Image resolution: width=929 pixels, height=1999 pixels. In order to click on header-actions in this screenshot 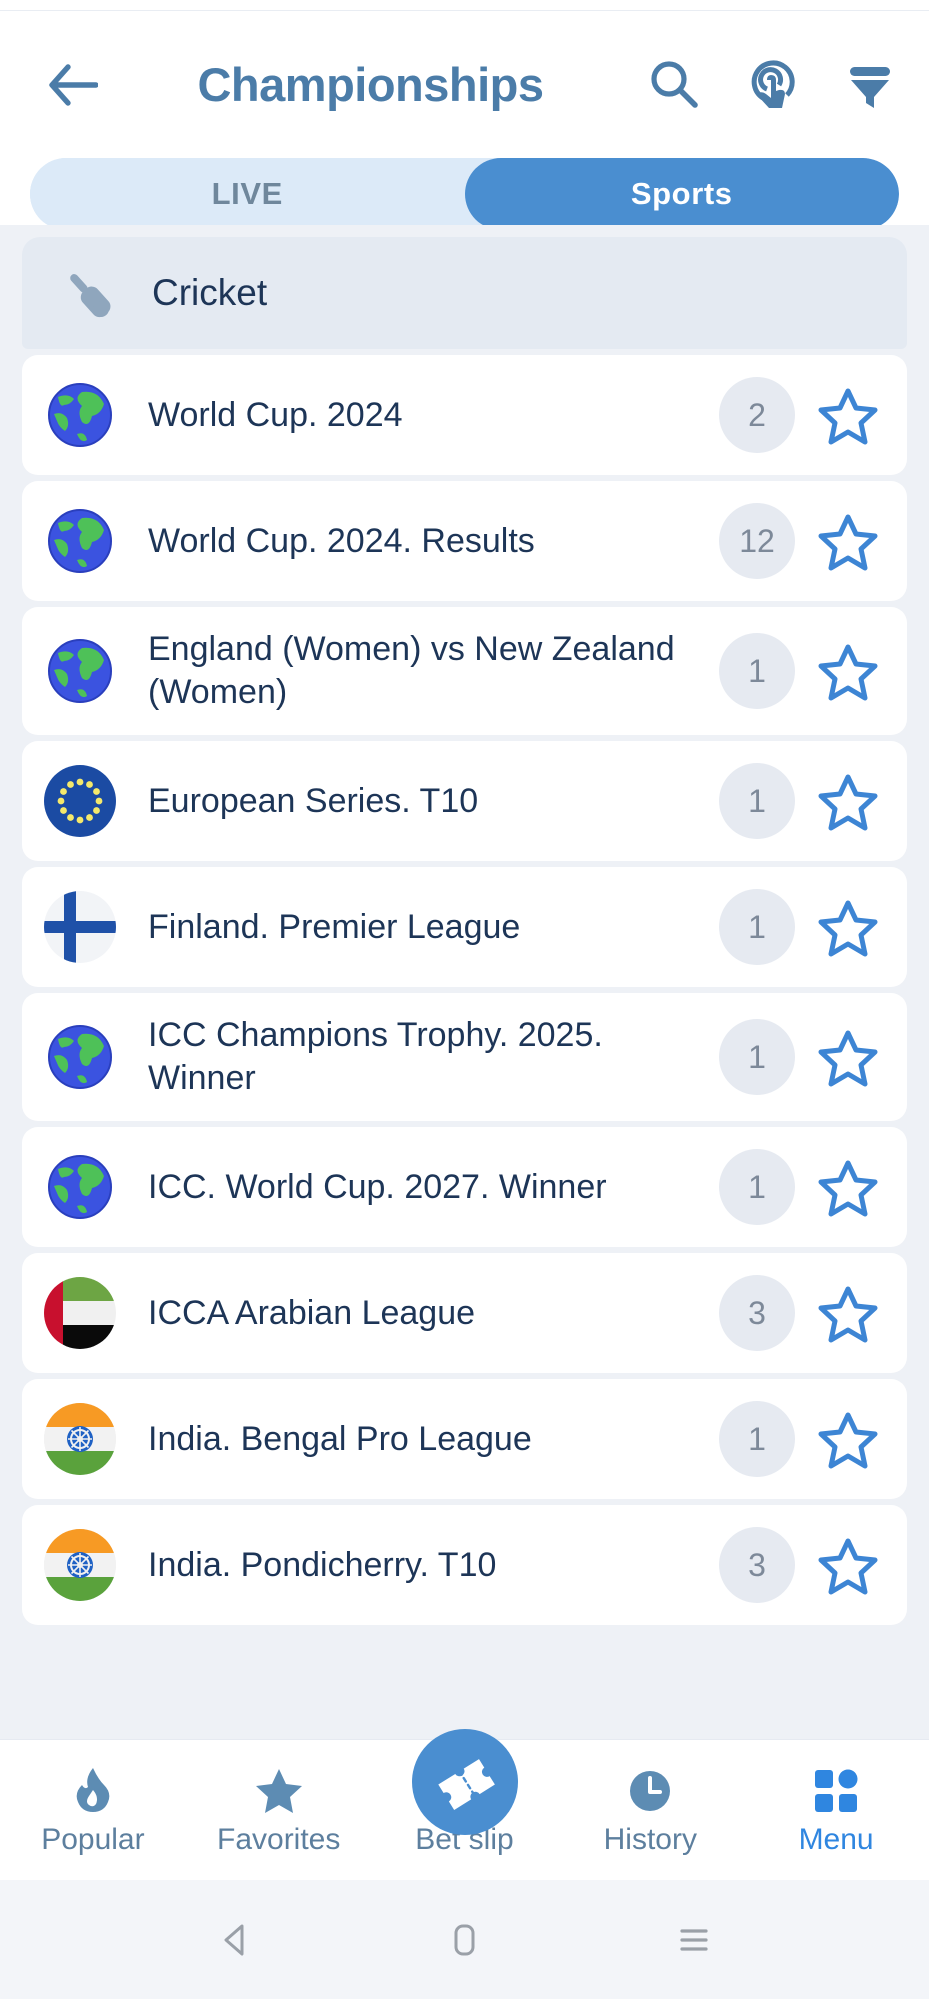, I will do `click(761, 85)`.